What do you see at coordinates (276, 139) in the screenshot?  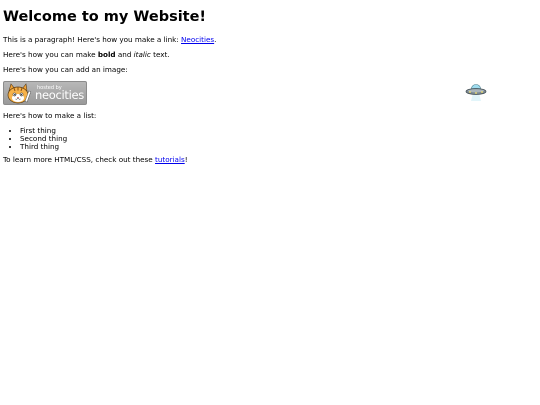 I see `list-item: Second thing` at bounding box center [276, 139].